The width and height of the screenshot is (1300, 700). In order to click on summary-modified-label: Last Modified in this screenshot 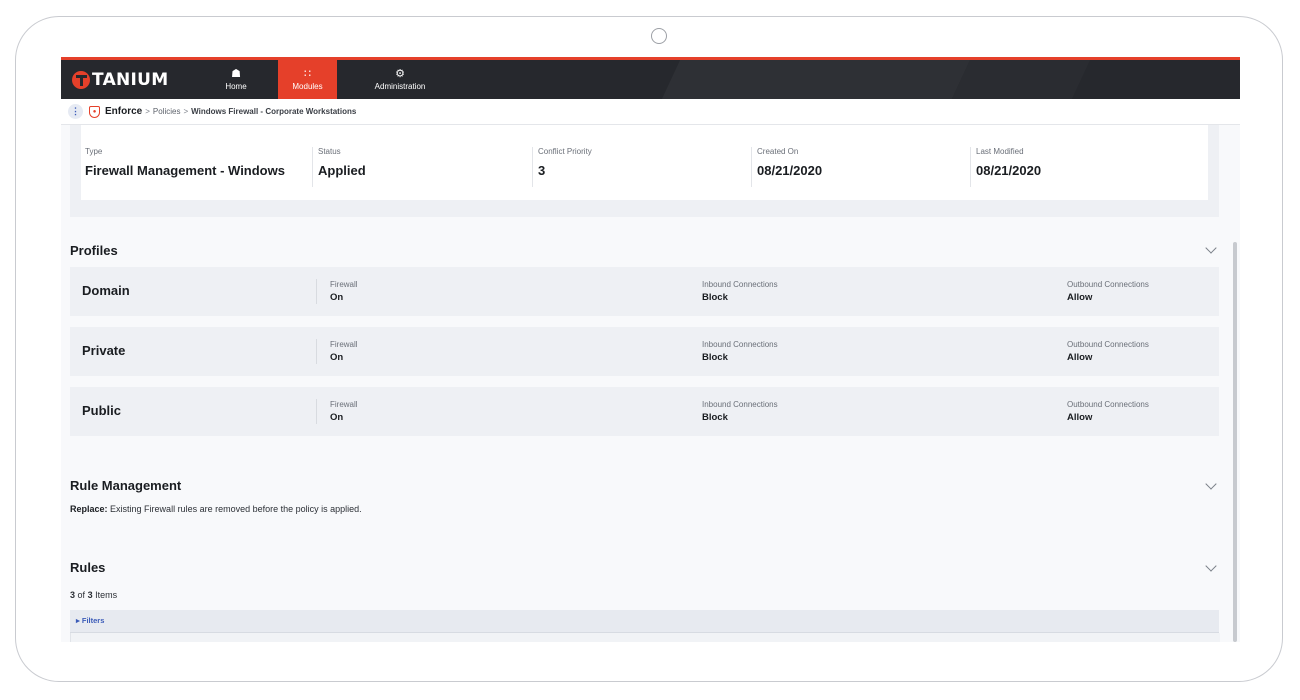, I will do `click(1000, 151)`.